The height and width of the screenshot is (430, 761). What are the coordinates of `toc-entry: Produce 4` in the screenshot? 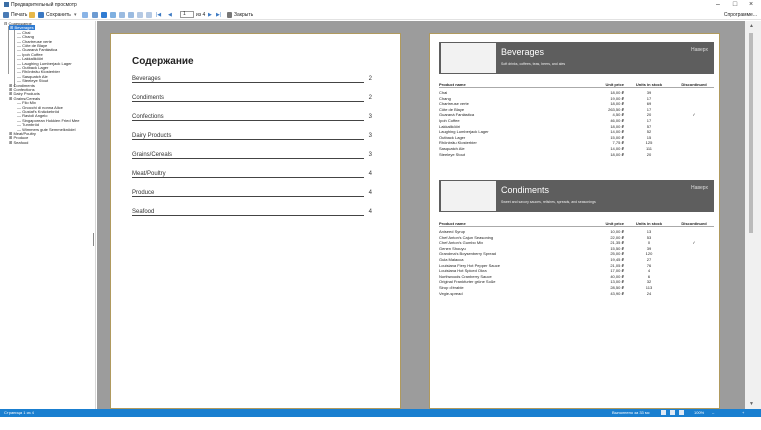 It's located at (252, 195).